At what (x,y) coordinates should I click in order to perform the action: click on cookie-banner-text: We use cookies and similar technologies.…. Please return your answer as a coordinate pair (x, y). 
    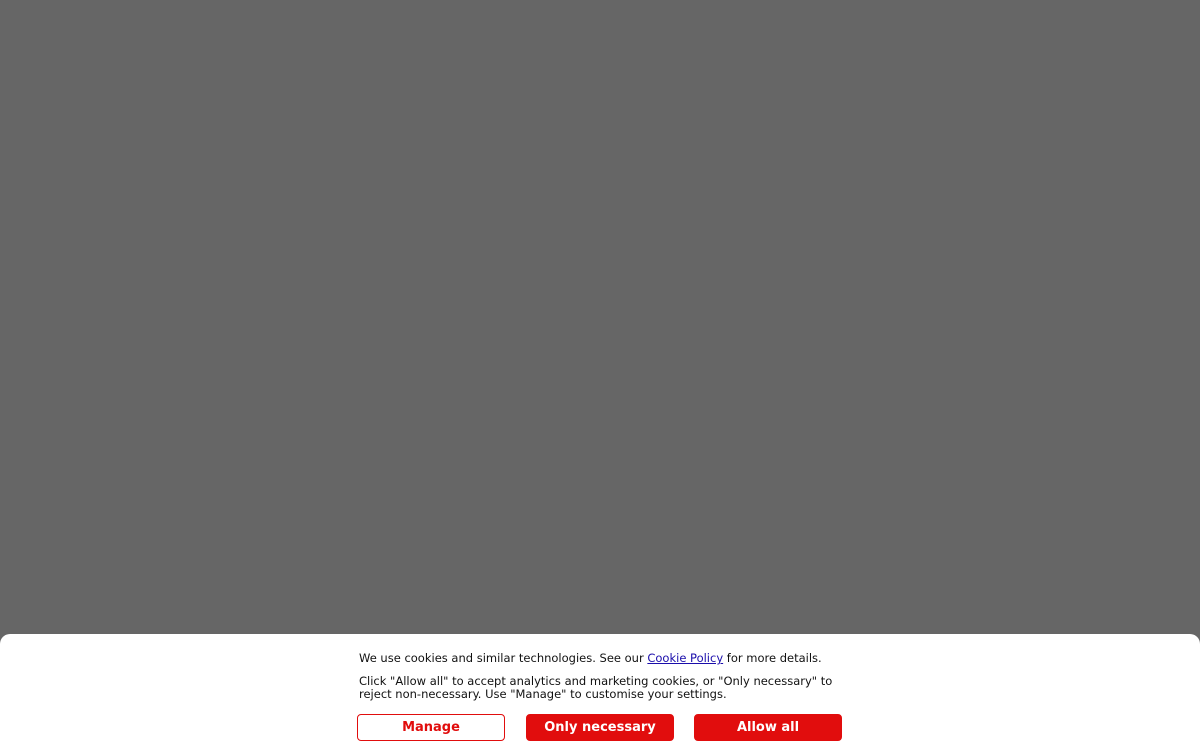
    Looking at the image, I should click on (604, 676).